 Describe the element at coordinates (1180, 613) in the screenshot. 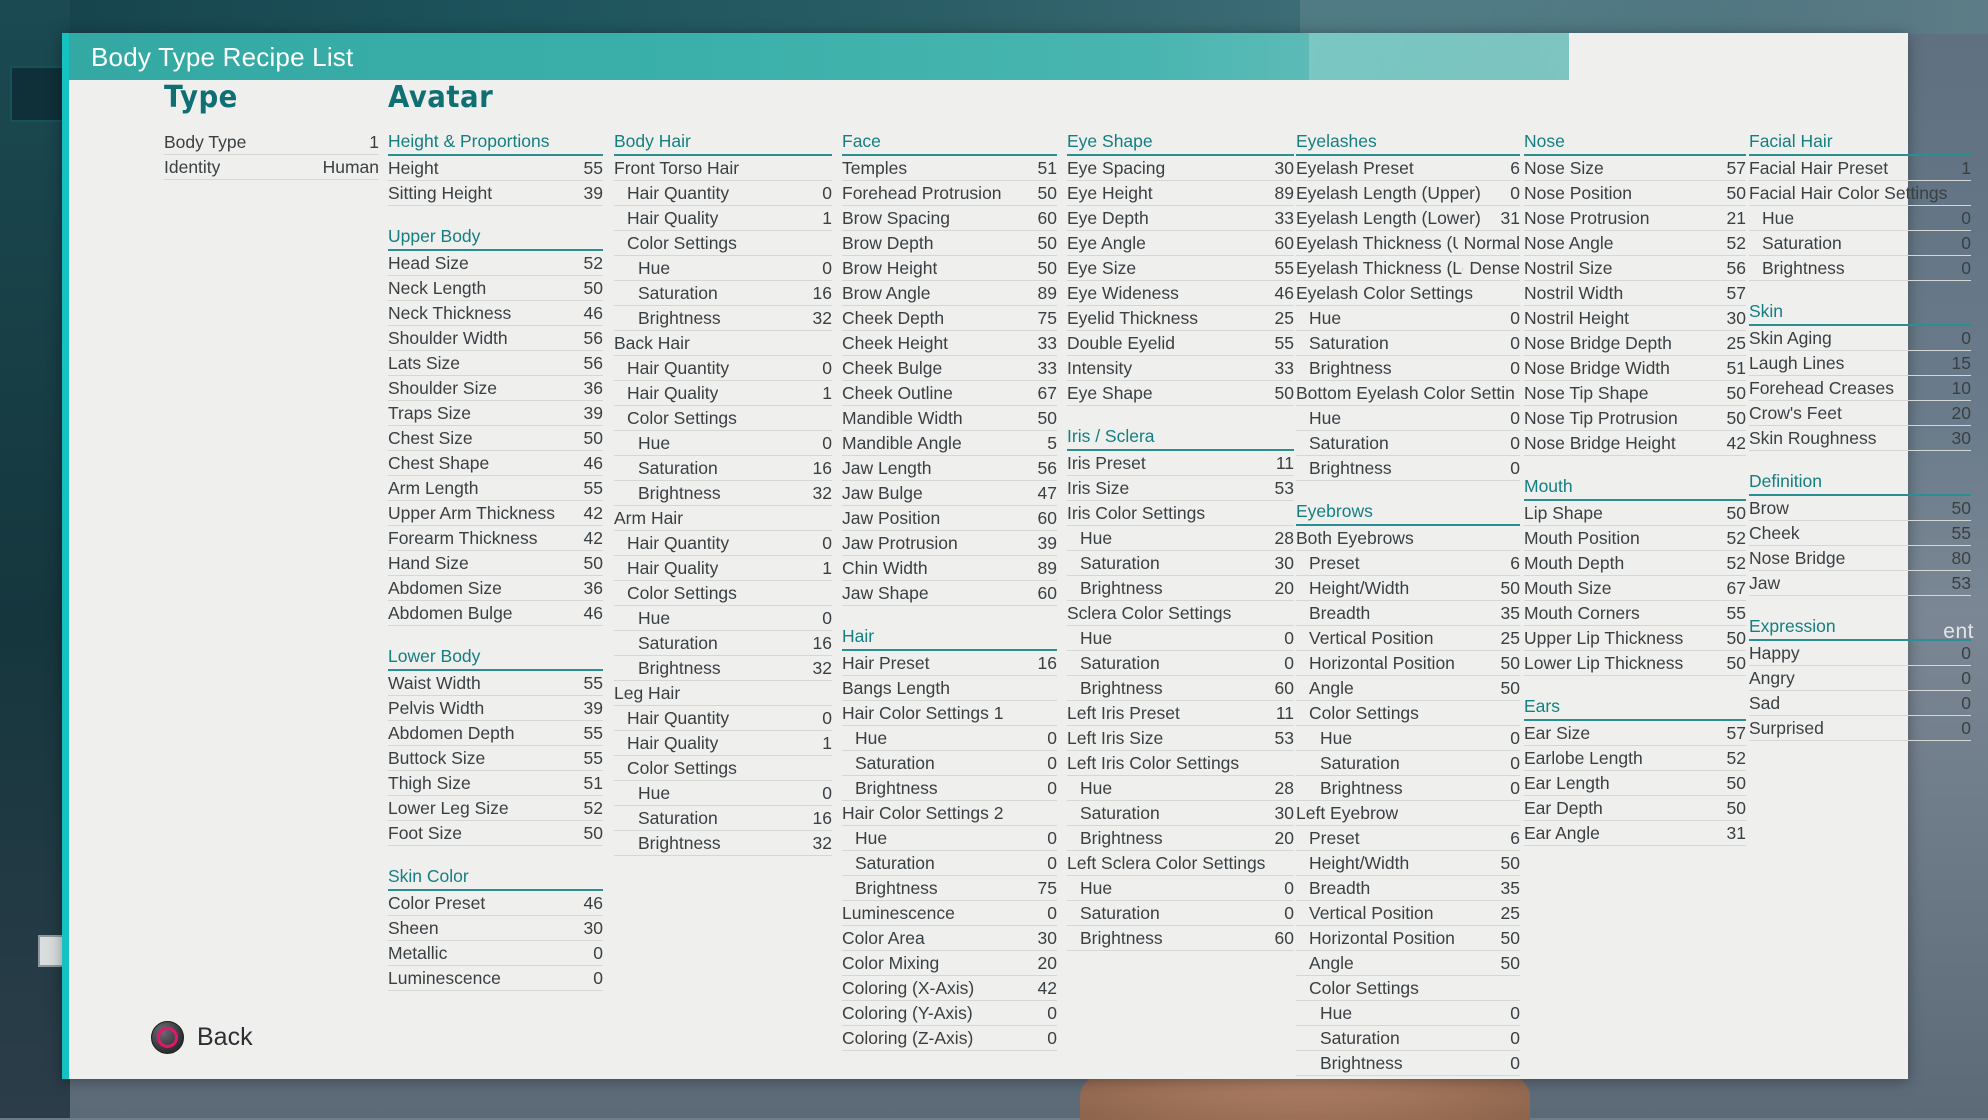

I see `parameter-row: Sclera Color Settings` at that location.